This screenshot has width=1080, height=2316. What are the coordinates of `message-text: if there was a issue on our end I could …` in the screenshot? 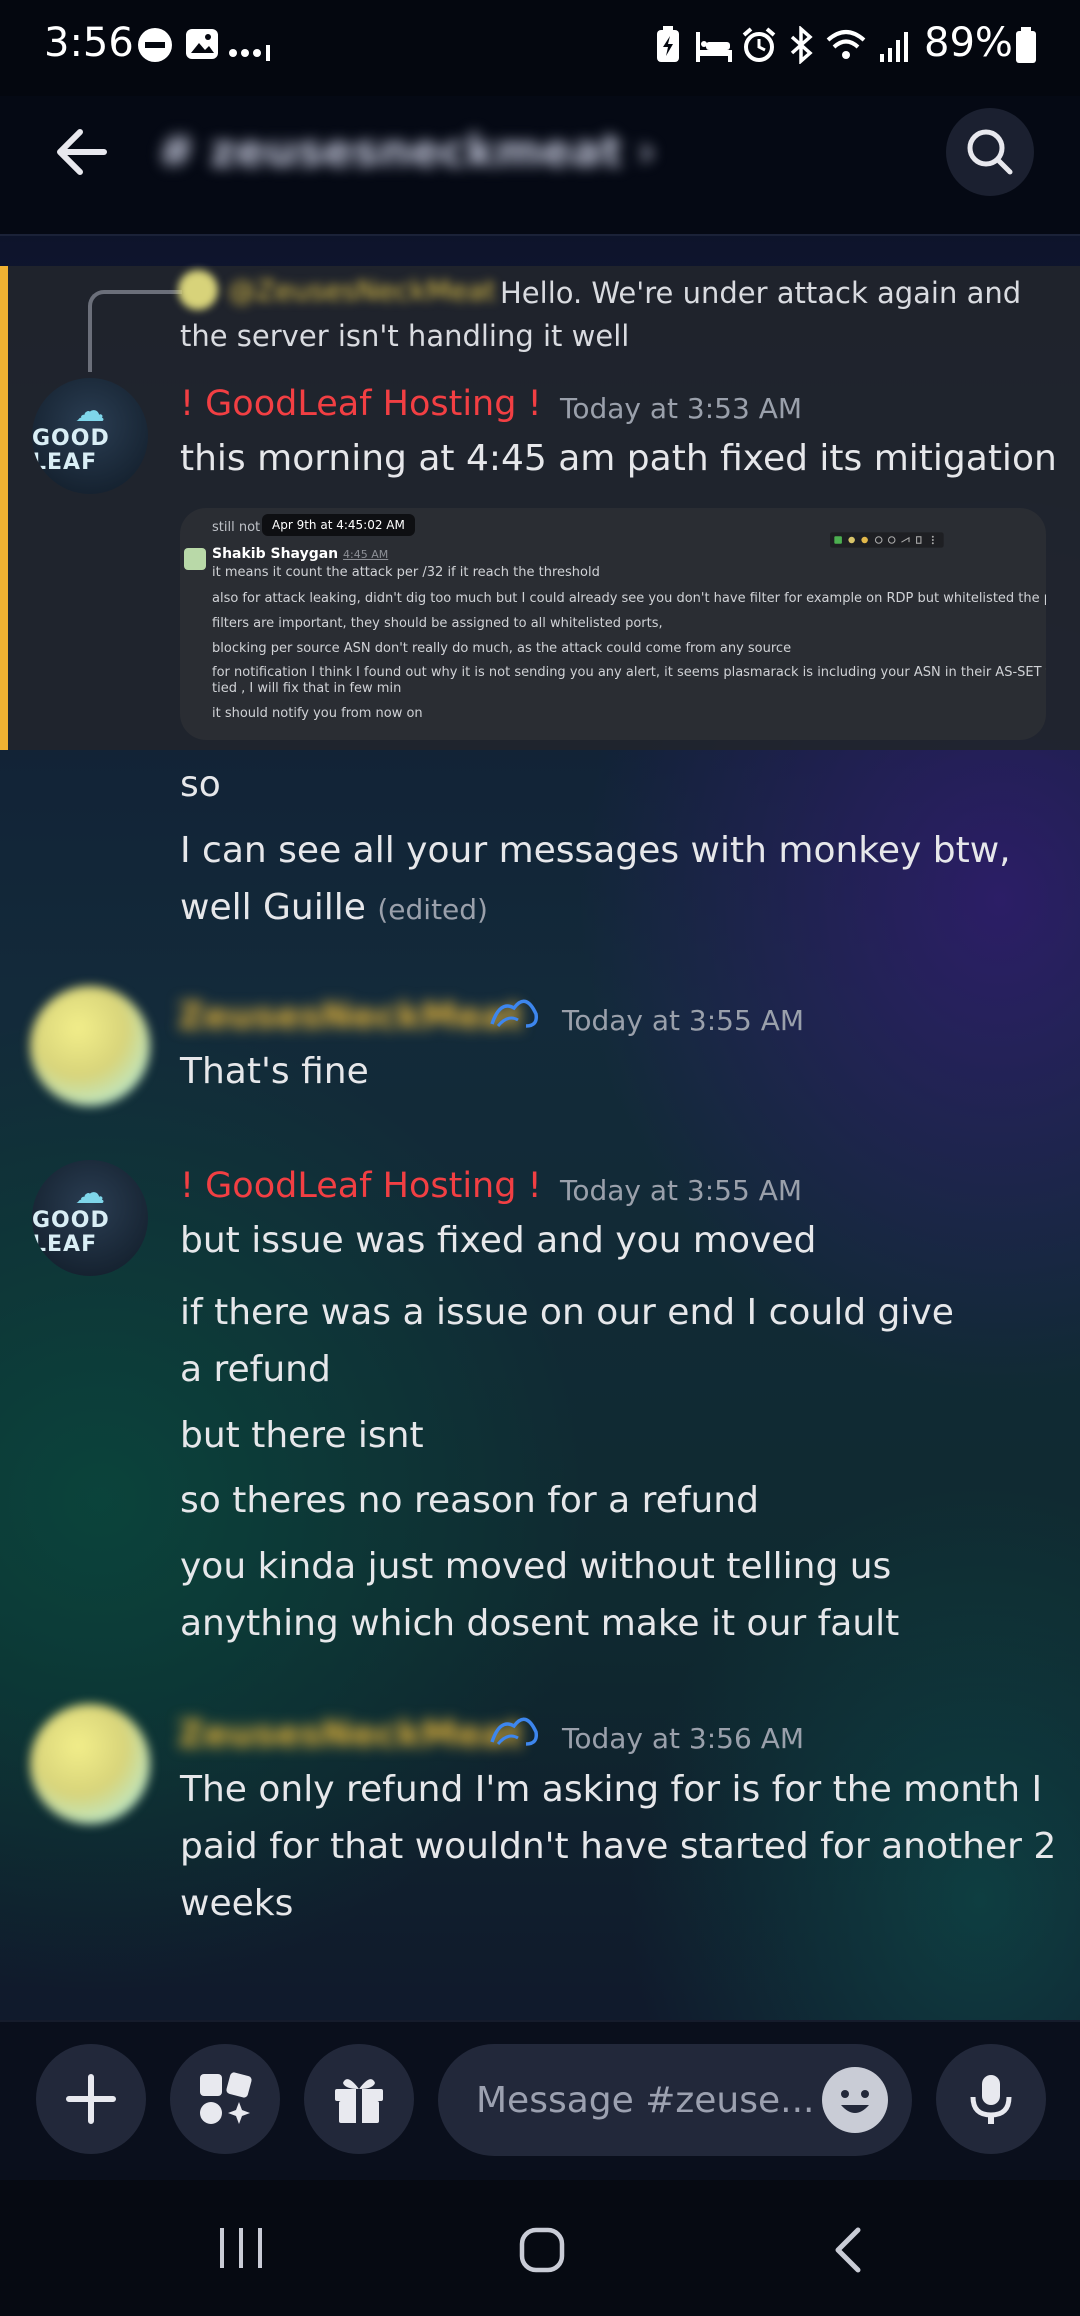 It's located at (567, 1341).